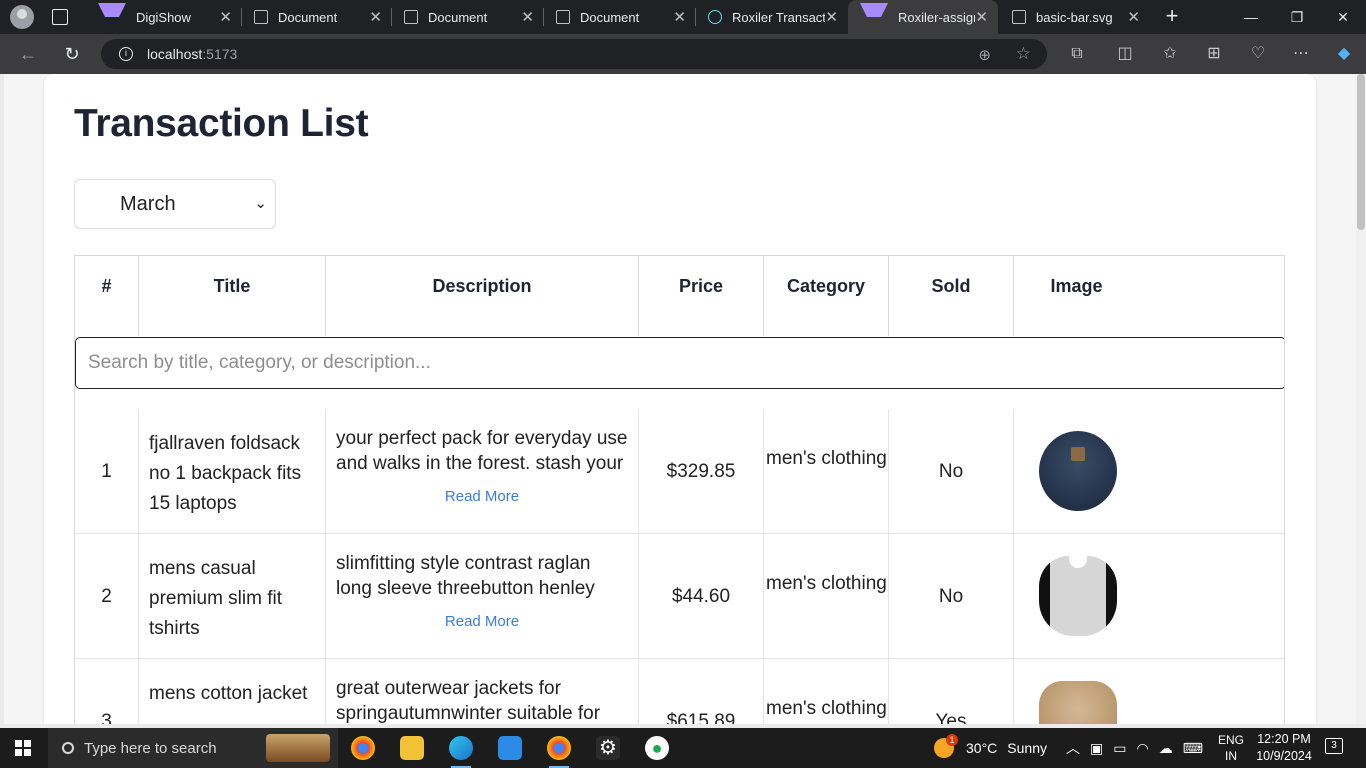 The width and height of the screenshot is (1366, 768). Describe the element at coordinates (685, 363) in the screenshot. I see `search-input` at that location.